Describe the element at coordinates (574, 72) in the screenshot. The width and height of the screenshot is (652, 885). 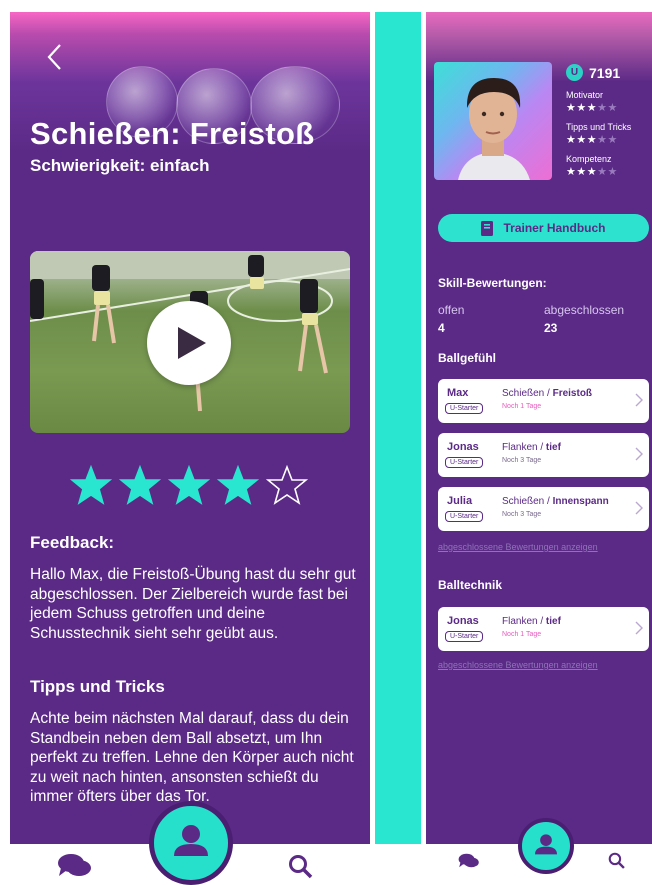
I see `coin-icon: U` at that location.